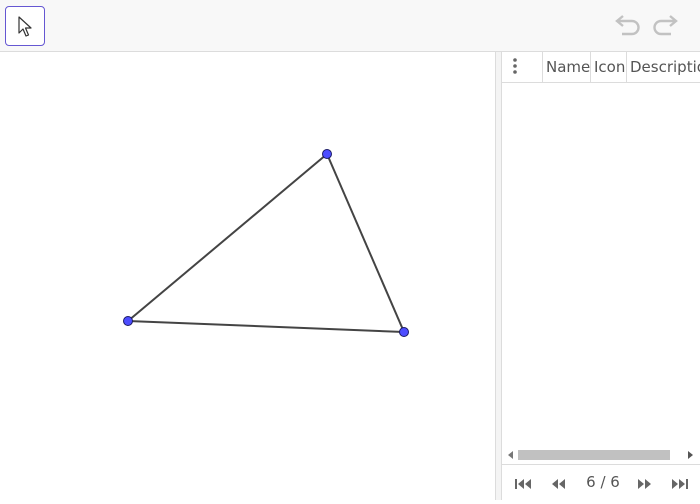  I want to click on column-header-description: Description, so click(663, 67).